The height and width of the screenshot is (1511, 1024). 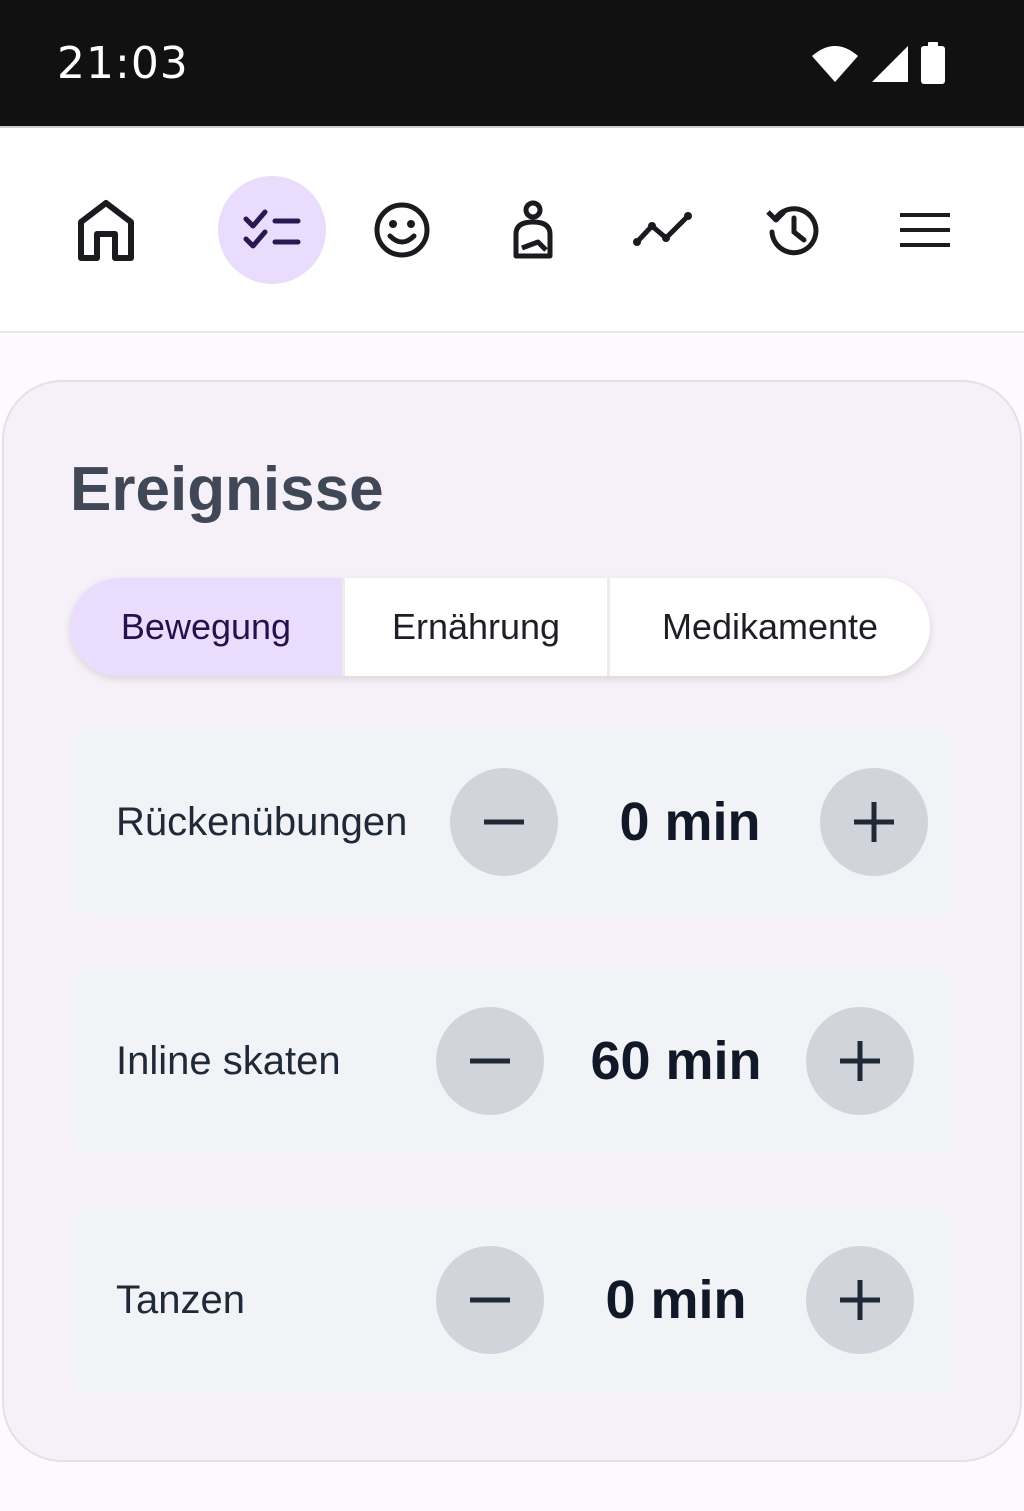 I want to click on event-label: Inline skaten, so click(x=228, y=1060).